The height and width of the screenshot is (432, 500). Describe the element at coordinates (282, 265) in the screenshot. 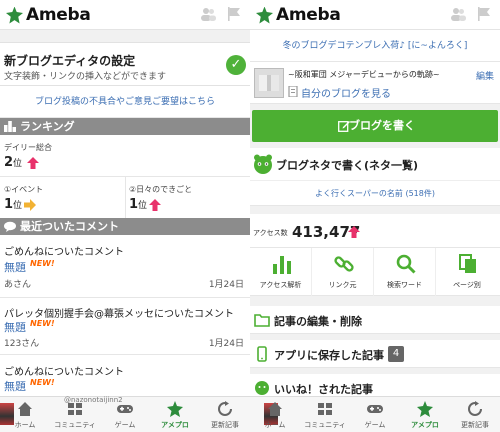

I see `bar-chart-icon` at that location.